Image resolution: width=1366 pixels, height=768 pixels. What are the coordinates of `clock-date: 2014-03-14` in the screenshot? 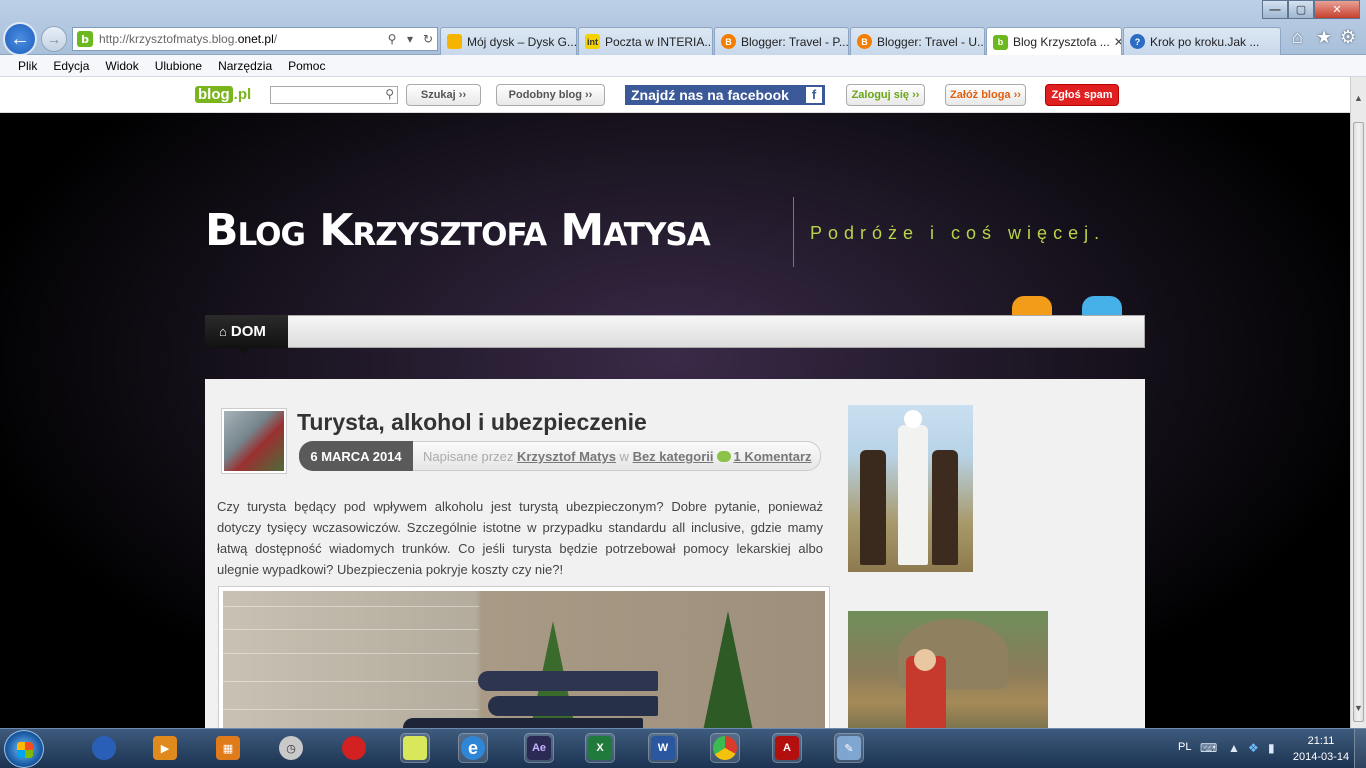 It's located at (1321, 757).